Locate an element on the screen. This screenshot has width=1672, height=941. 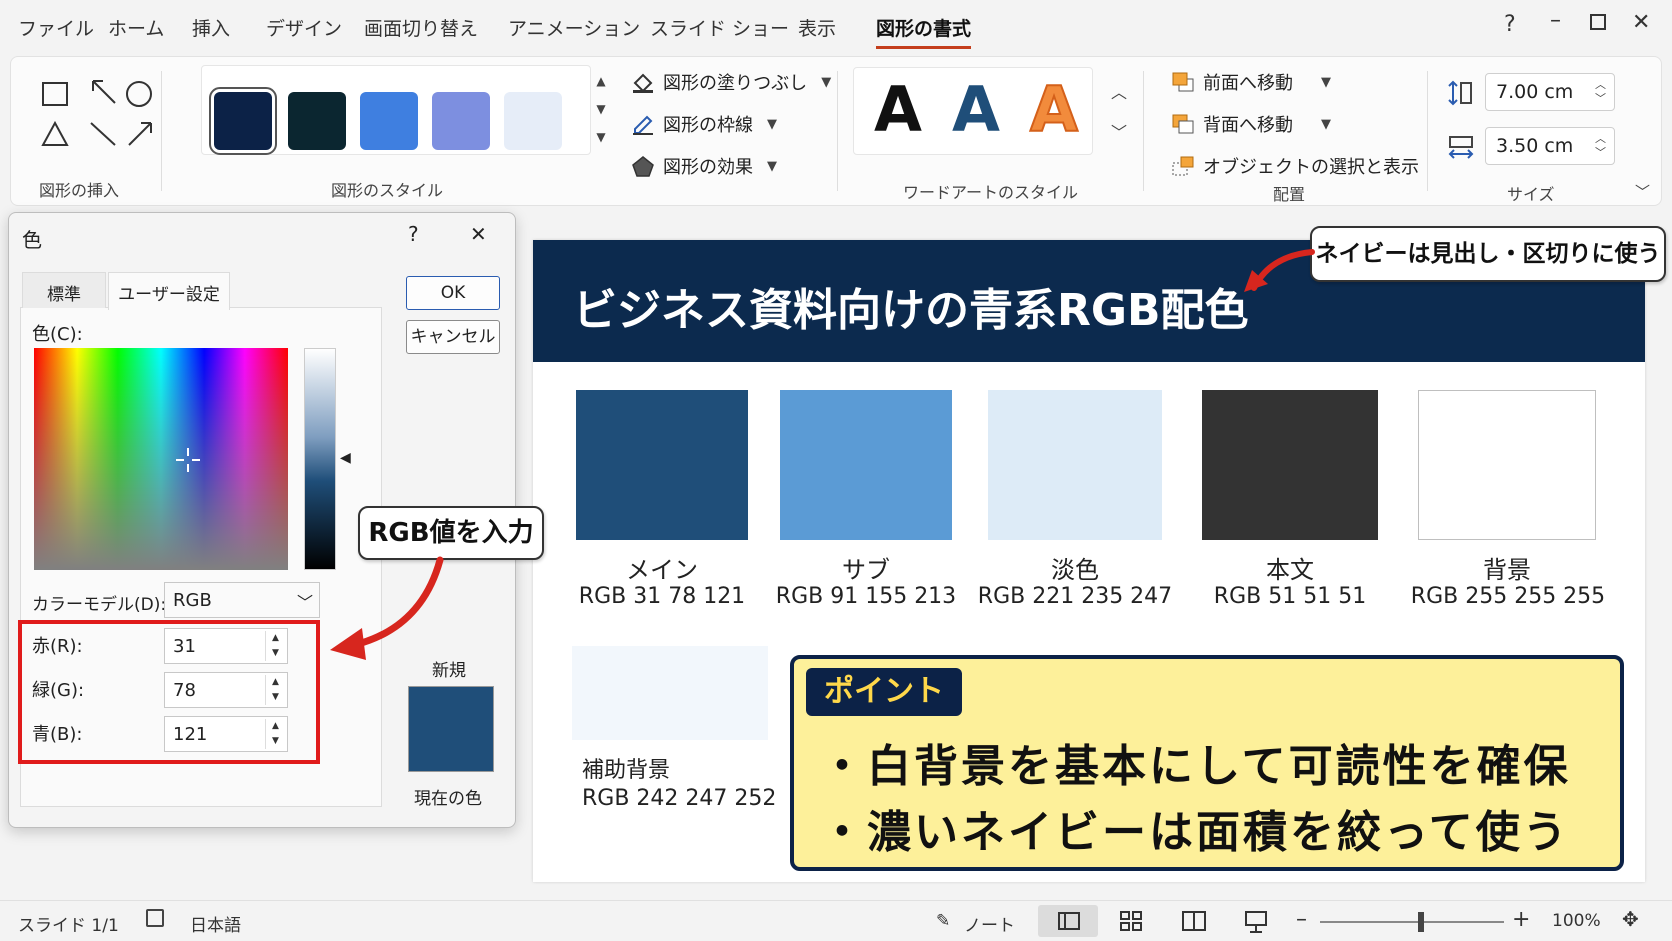
shape-style-gallery is located at coordinates (396, 110).